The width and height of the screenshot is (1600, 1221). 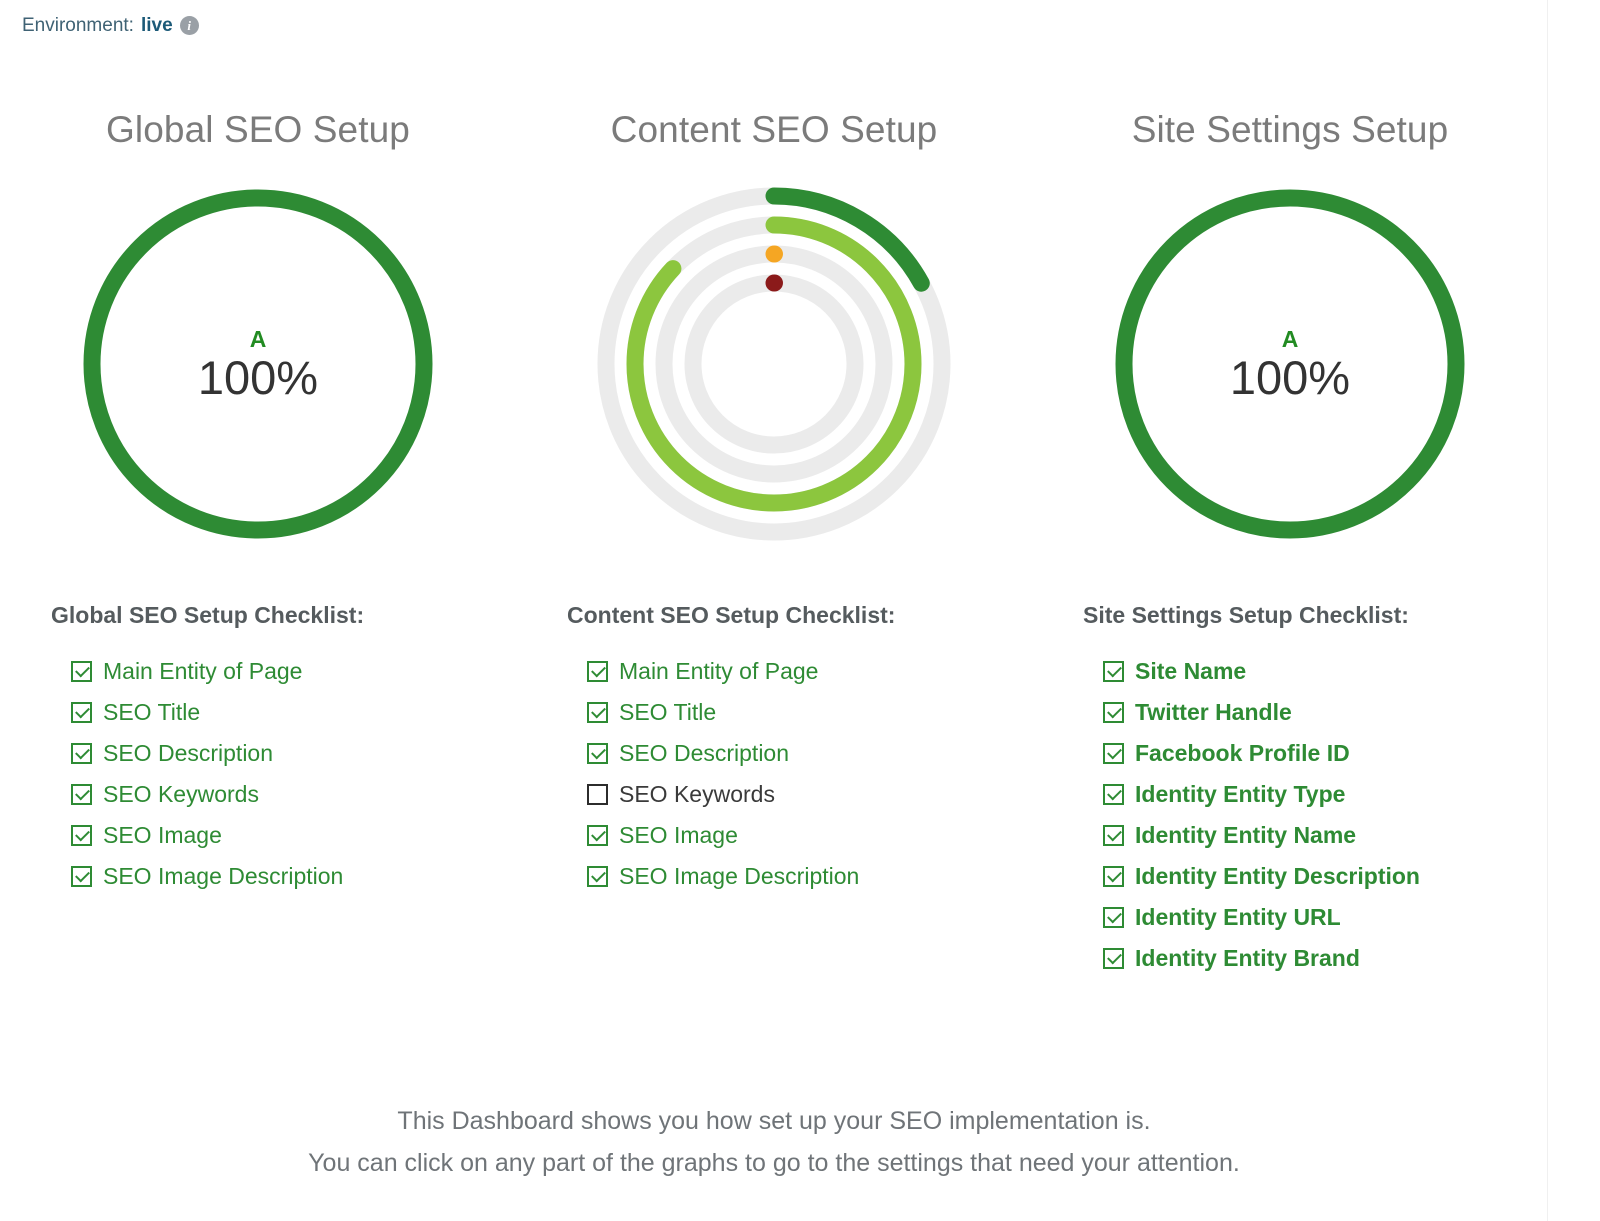 What do you see at coordinates (1213, 712) in the screenshot?
I see `checklist-item-label: Twitter Handle` at bounding box center [1213, 712].